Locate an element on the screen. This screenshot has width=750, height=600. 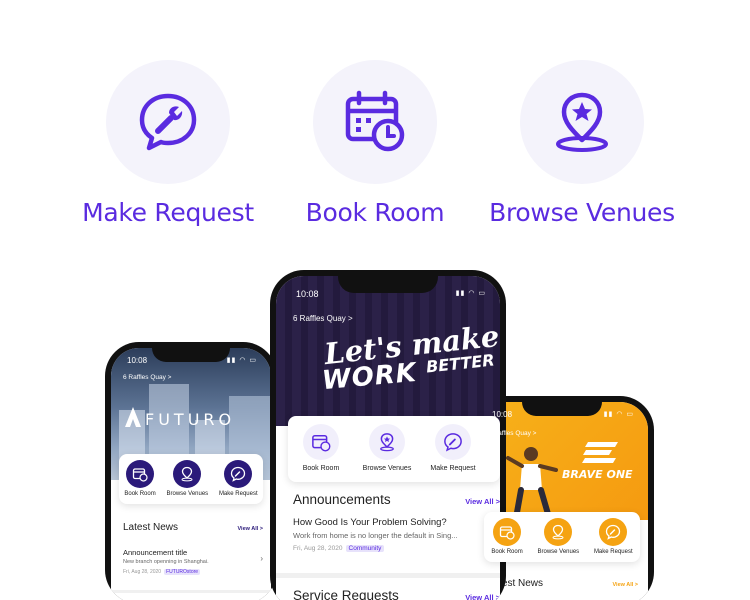
feature-make-request: Make Request is located at coordinates (168, 143).